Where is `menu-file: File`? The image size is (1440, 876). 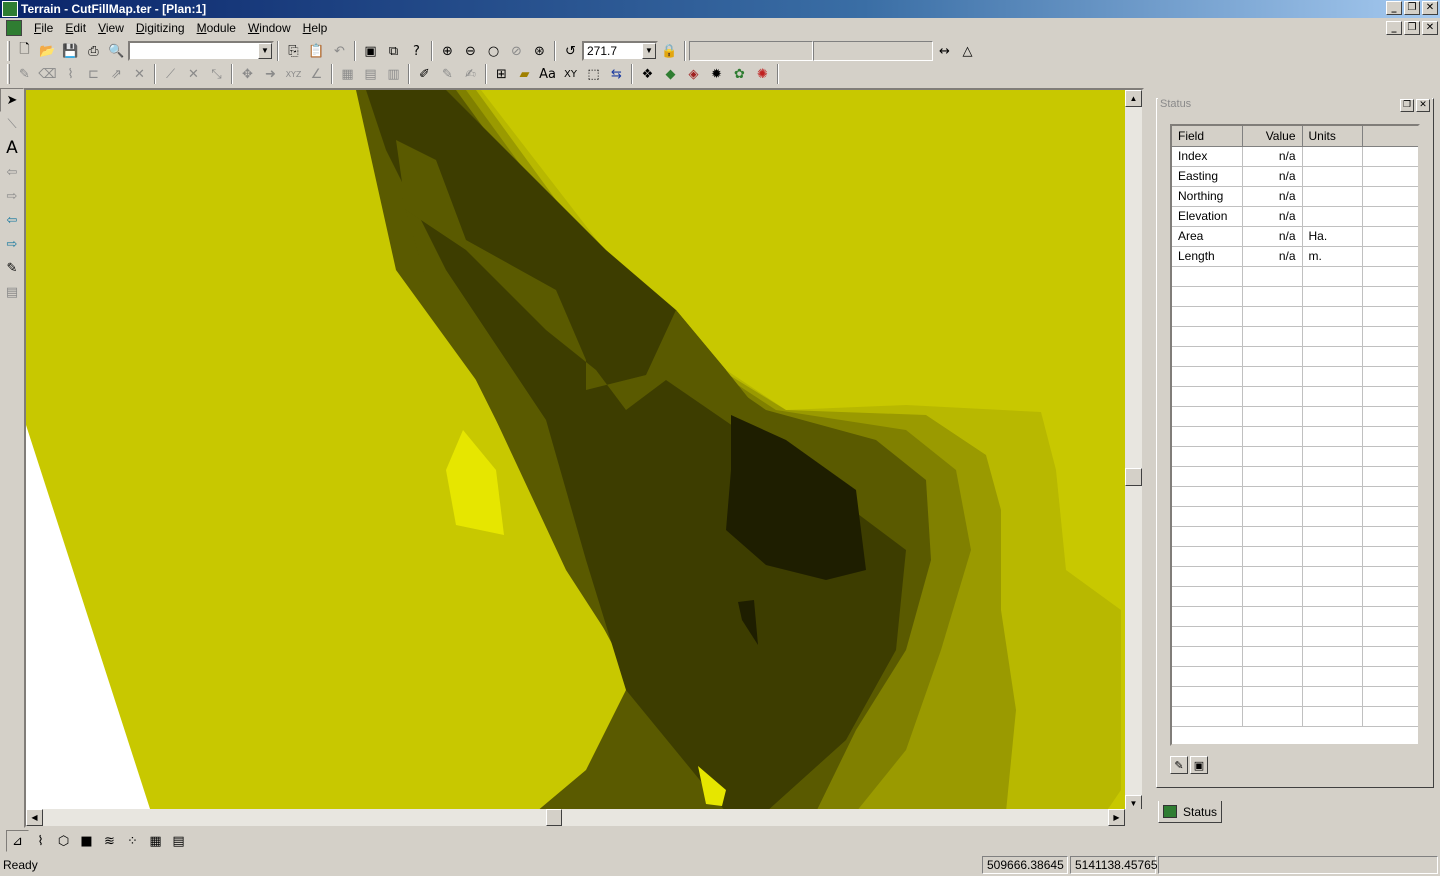
menu-file: File is located at coordinates (43, 28).